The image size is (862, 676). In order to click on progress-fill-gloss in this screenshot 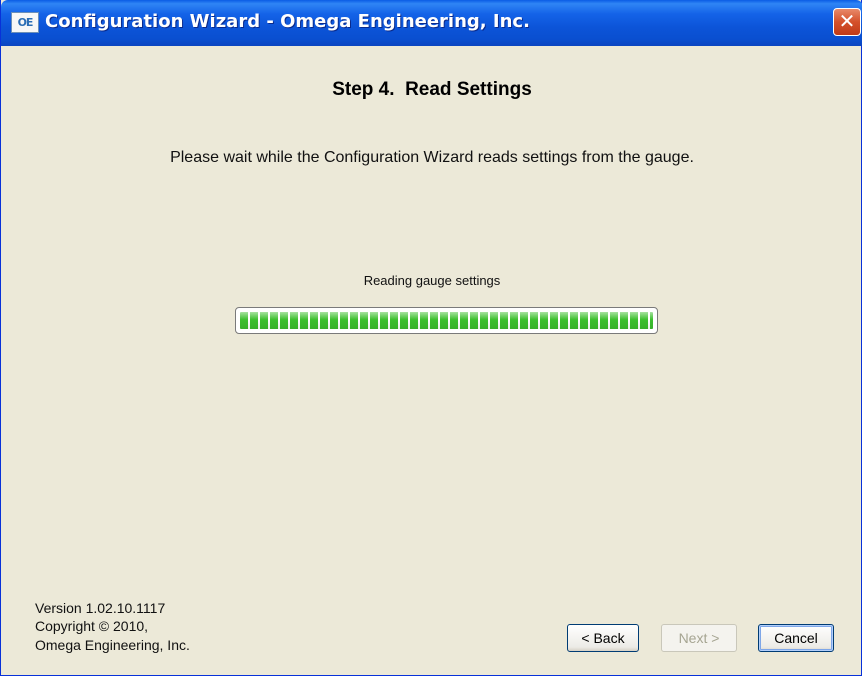, I will do `click(446, 320)`.